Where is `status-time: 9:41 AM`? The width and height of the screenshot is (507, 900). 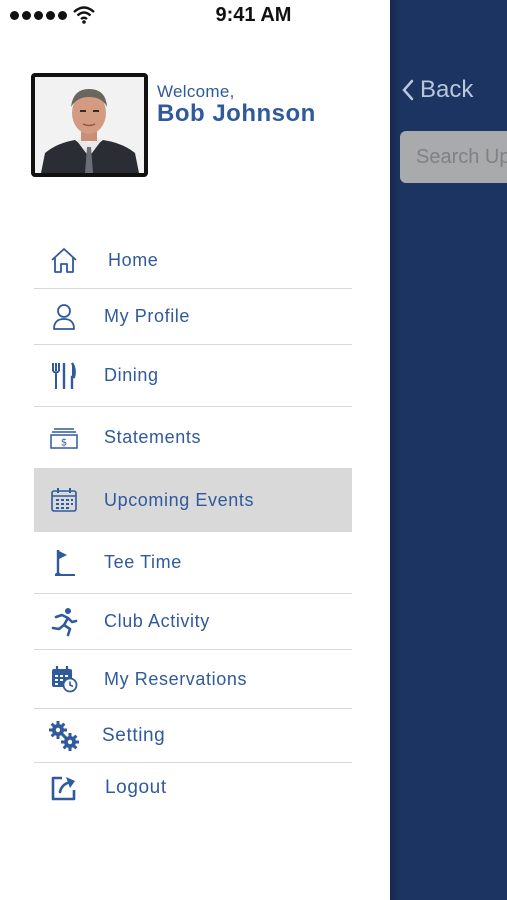 status-time: 9:41 AM is located at coordinates (253, 15).